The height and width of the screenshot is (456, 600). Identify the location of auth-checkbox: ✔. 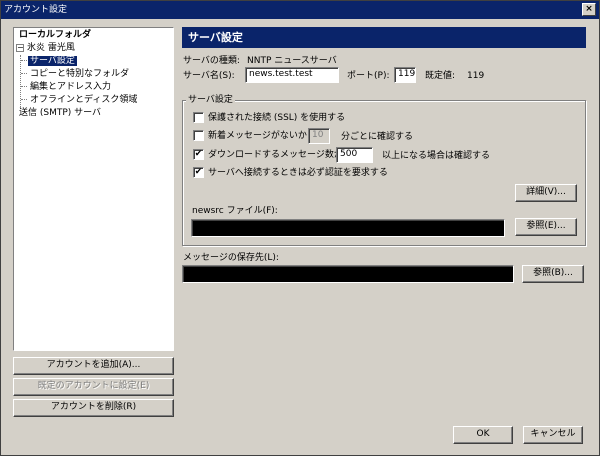
(198, 172).